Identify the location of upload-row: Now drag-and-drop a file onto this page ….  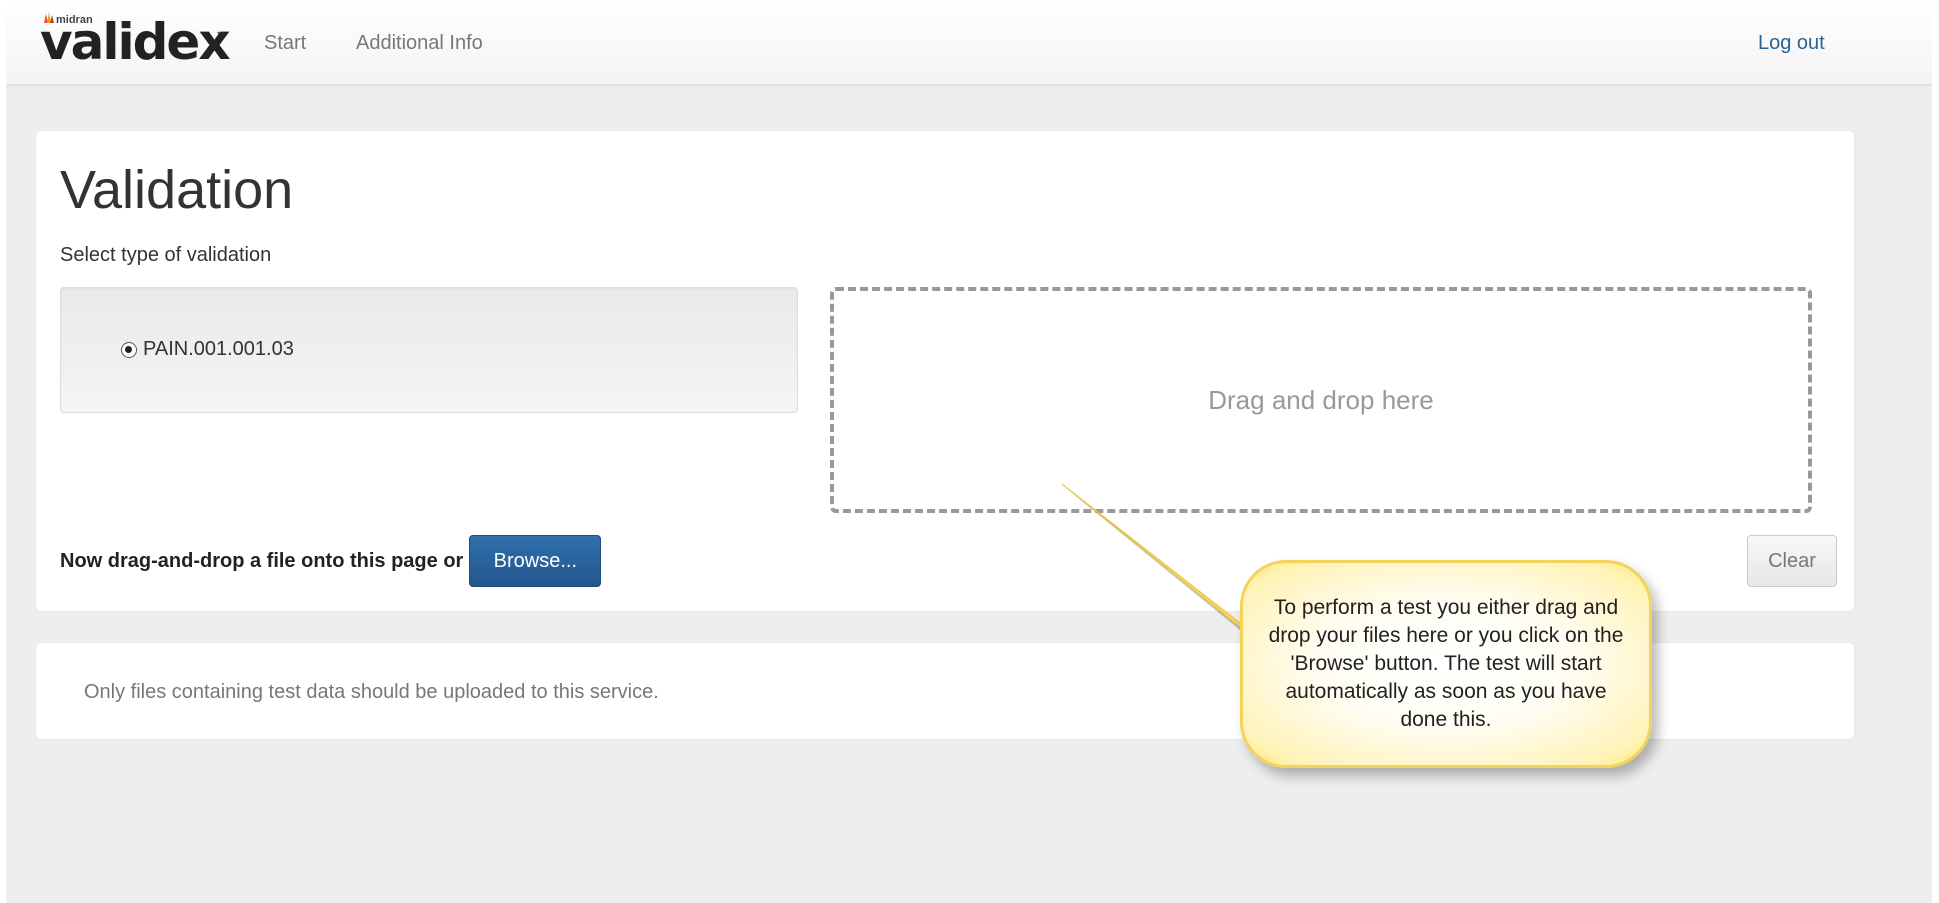
(331, 561).